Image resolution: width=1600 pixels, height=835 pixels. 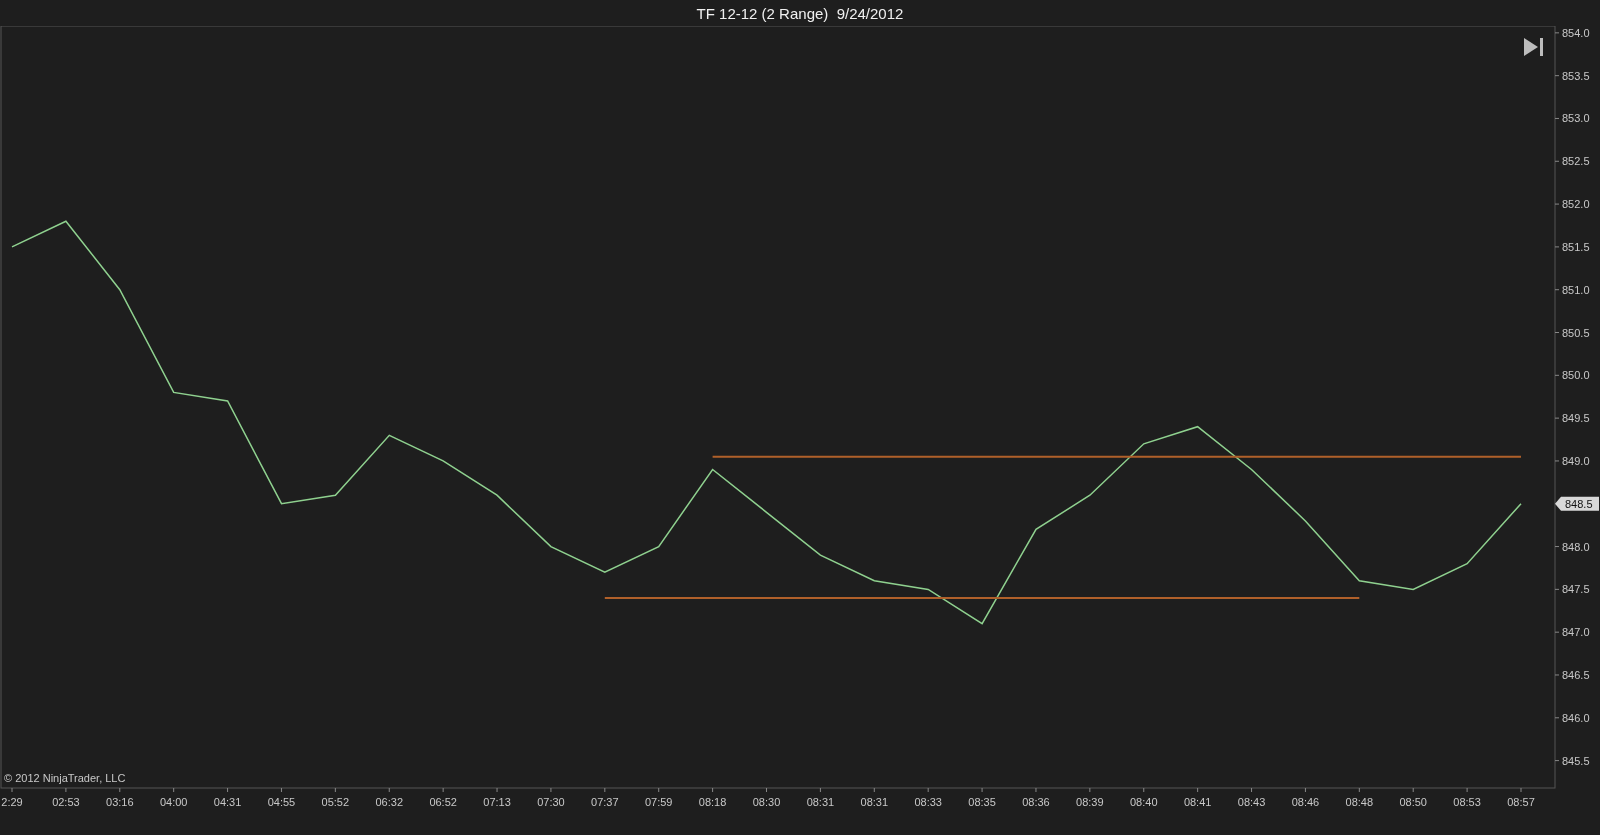 I want to click on copyright-text: © 2012 NinjaTrader, LLC, so click(x=65, y=778).